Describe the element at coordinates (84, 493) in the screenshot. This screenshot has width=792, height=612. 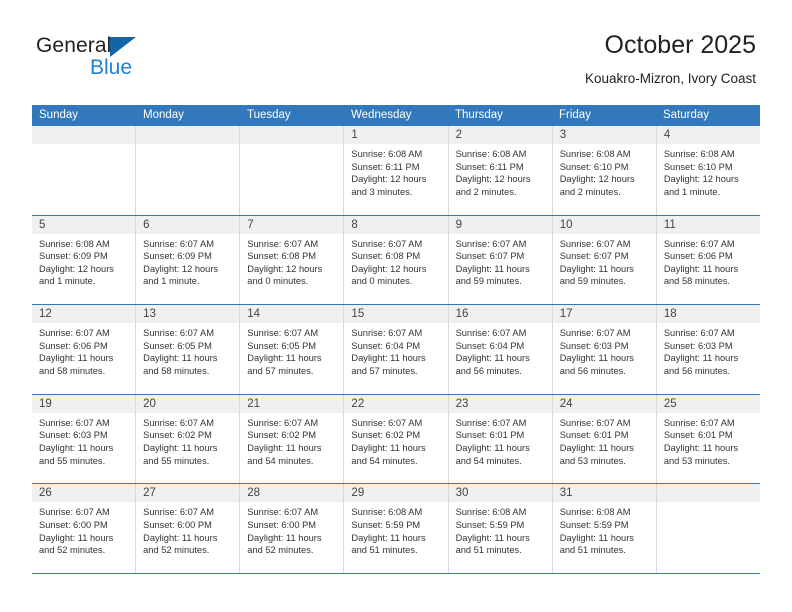
I see `day-number: 26` at that location.